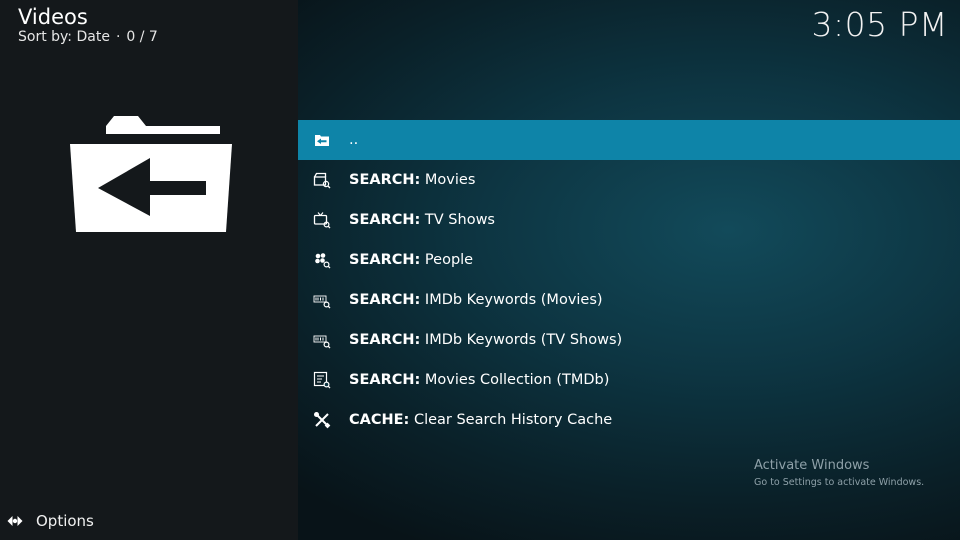 Image resolution: width=960 pixels, height=540 pixels. Describe the element at coordinates (479, 380) in the screenshot. I see `list-item-label: SEARCH: Movies Collection (TMDb)` at that location.